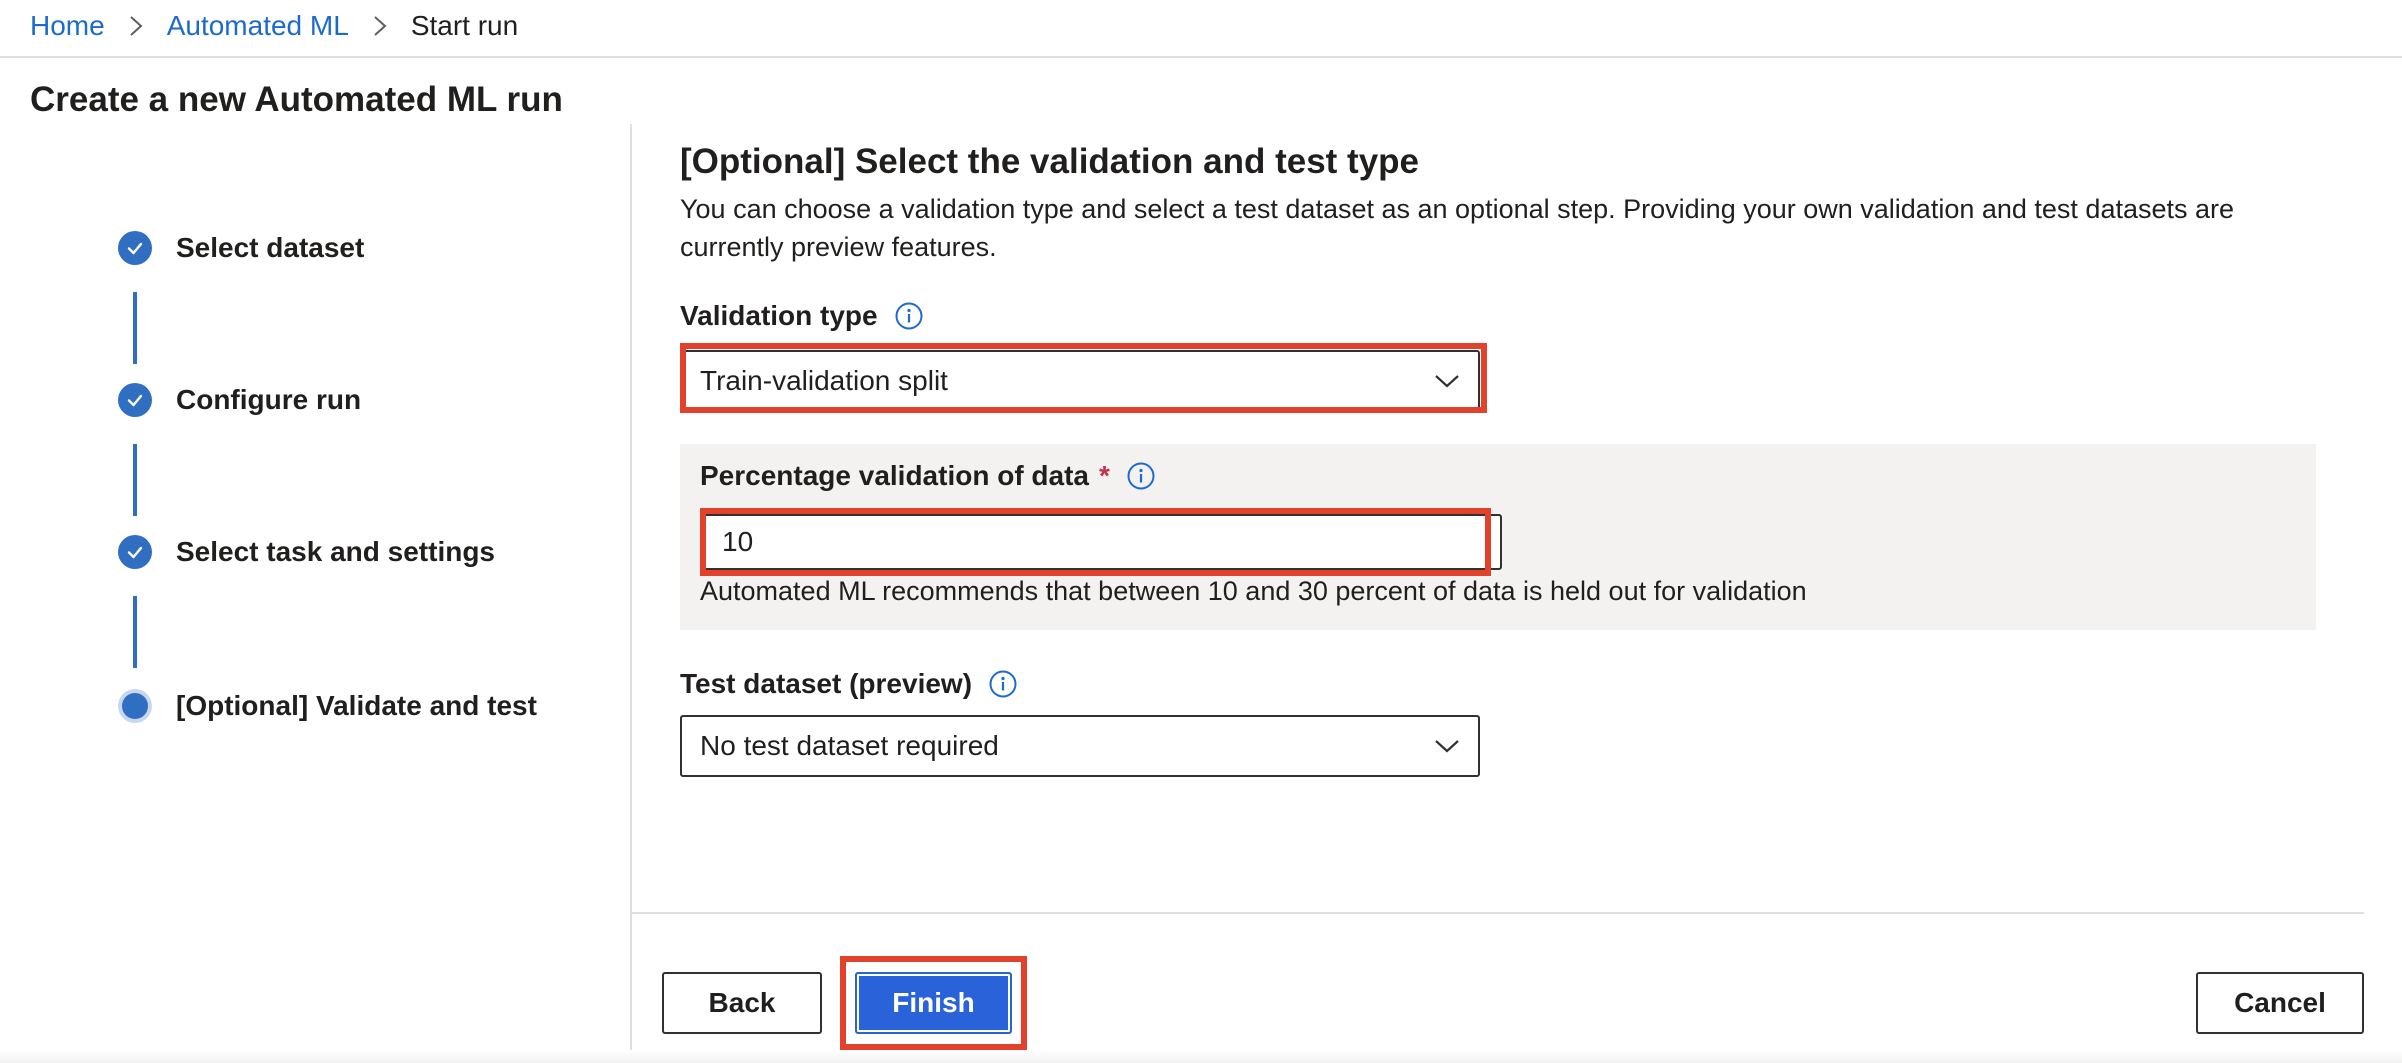 The image size is (2402, 1063). Describe the element at coordinates (270, 247) in the screenshot. I see `step-label: Select dataset` at that location.